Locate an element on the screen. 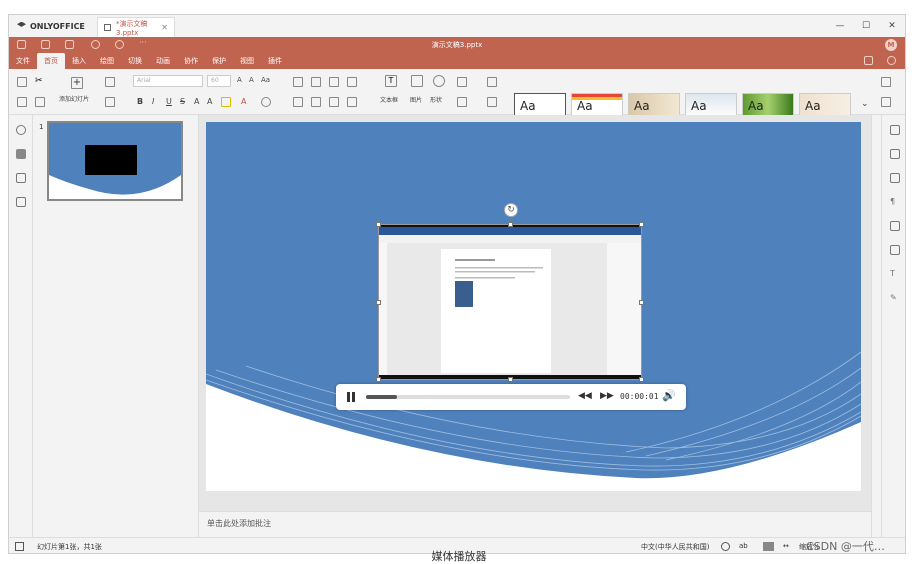 The width and height of the screenshot is (918, 564). tab-plugins: 插件 is located at coordinates (275, 61).